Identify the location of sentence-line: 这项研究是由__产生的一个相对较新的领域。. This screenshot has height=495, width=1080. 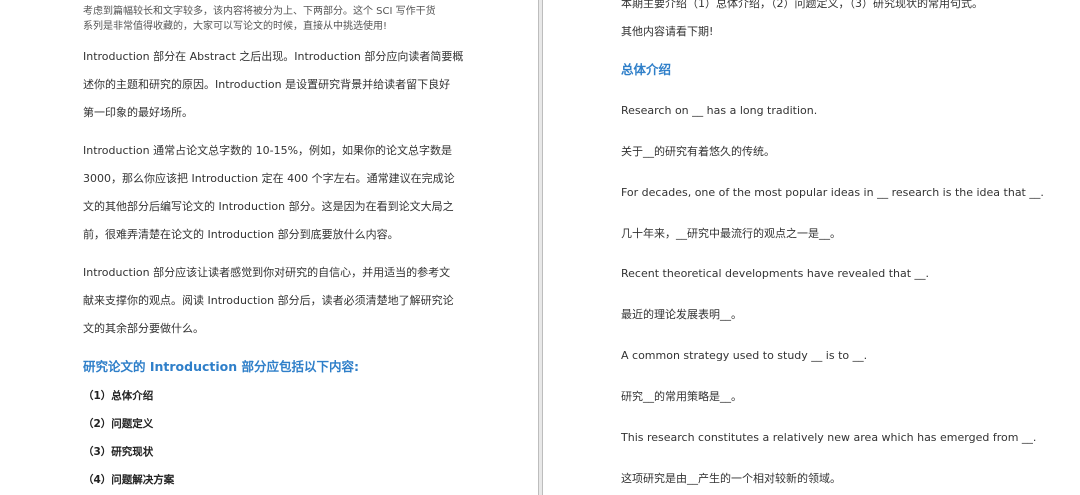
(731, 478).